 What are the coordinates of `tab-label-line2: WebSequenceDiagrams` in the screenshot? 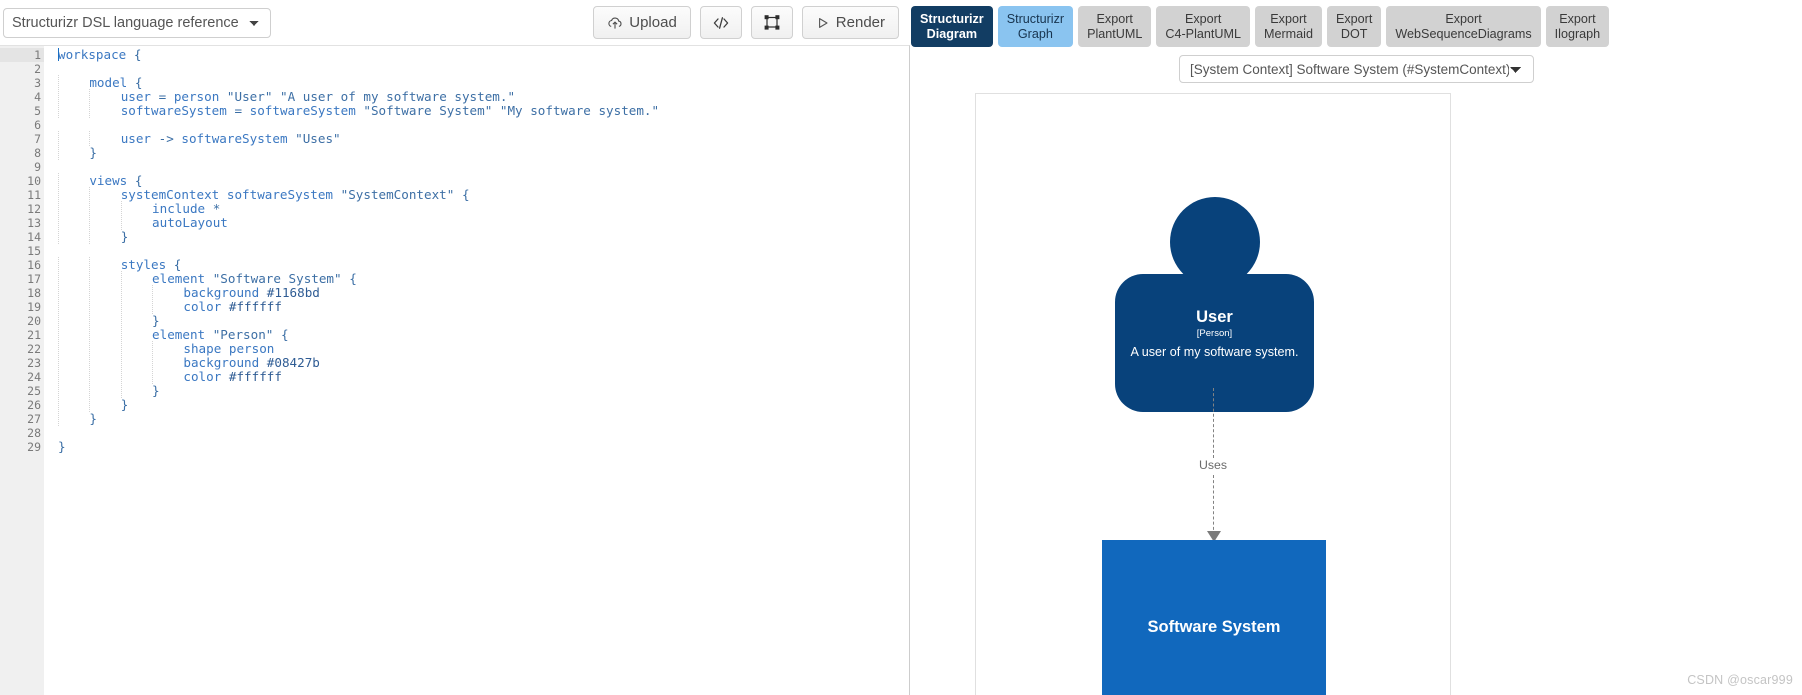 It's located at (1463, 33).